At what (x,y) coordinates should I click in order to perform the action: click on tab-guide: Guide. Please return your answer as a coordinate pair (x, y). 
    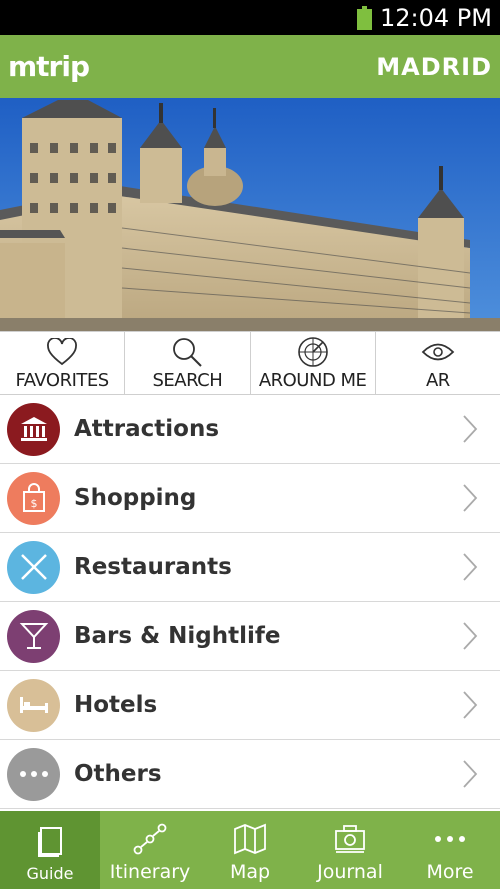
    Looking at the image, I should click on (50, 850).